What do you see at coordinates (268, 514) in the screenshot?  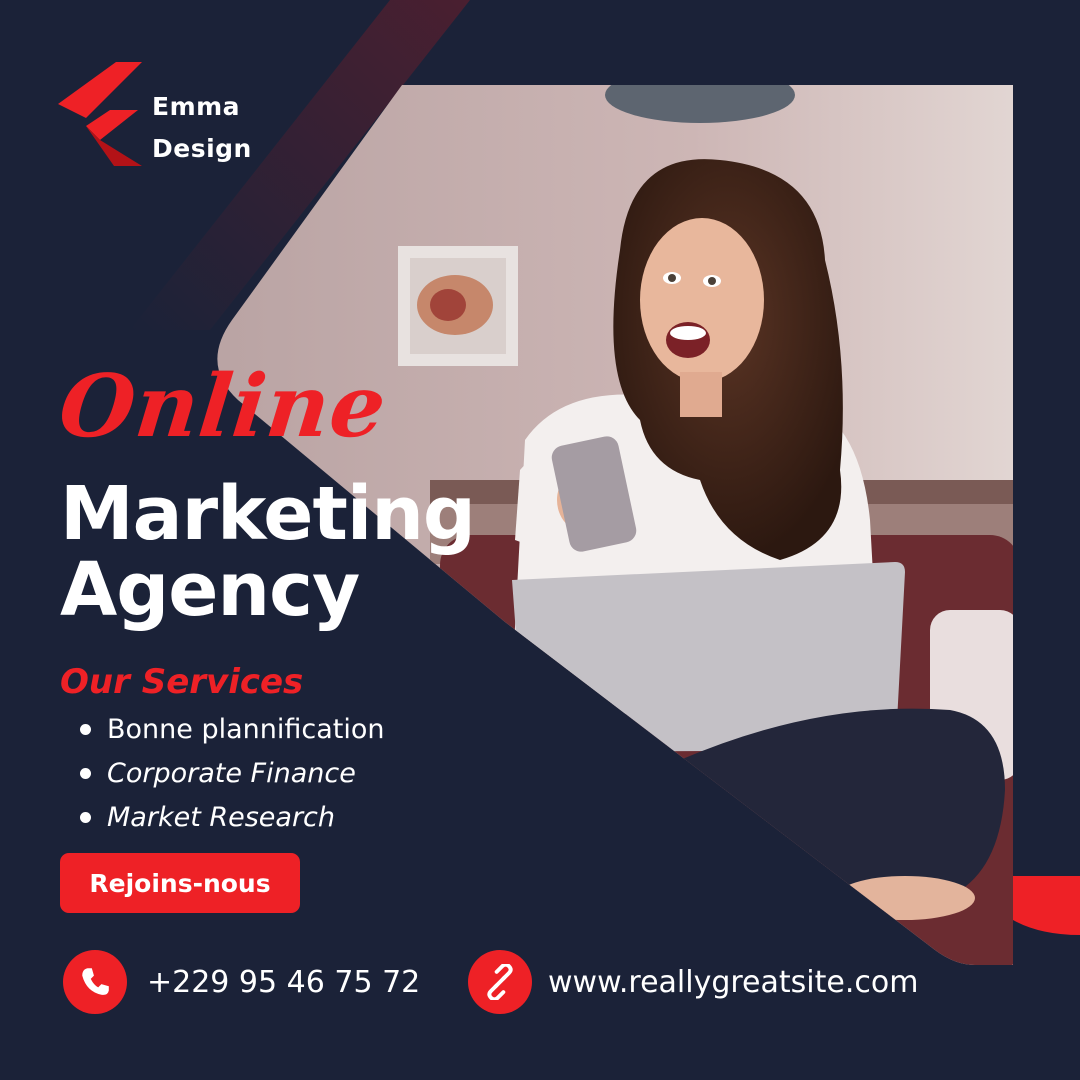 I see `headline-line1: Marketing` at bounding box center [268, 514].